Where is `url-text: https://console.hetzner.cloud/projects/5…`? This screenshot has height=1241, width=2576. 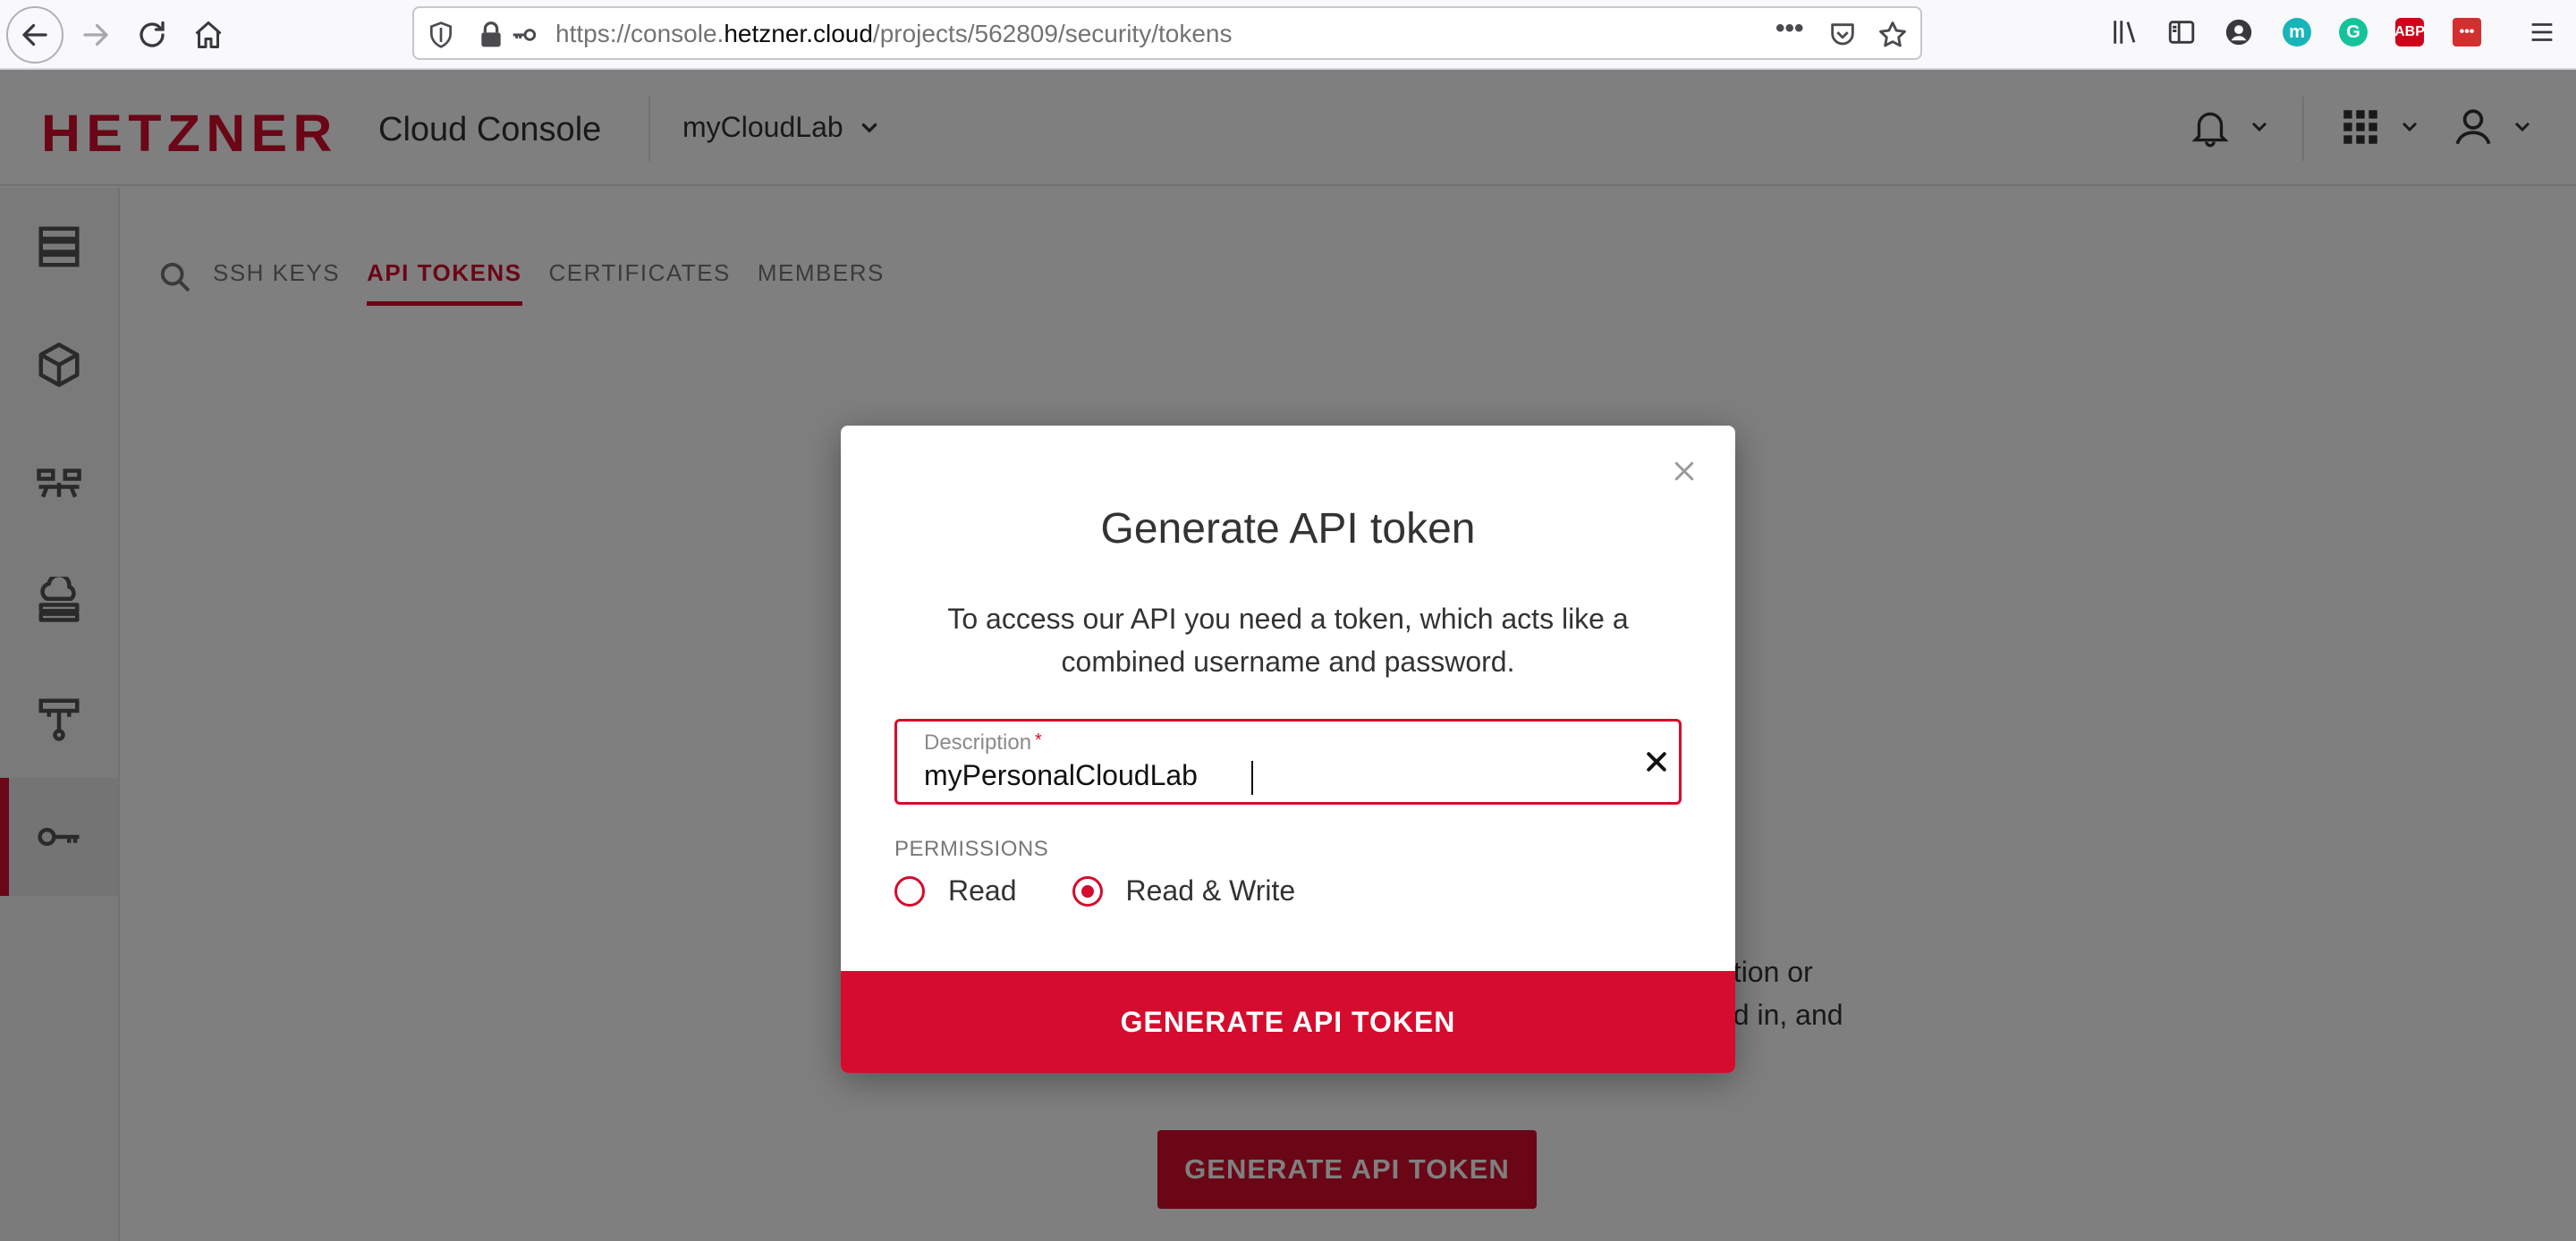
url-text: https://console.hetzner.cloud/projects/5… is located at coordinates (893, 34).